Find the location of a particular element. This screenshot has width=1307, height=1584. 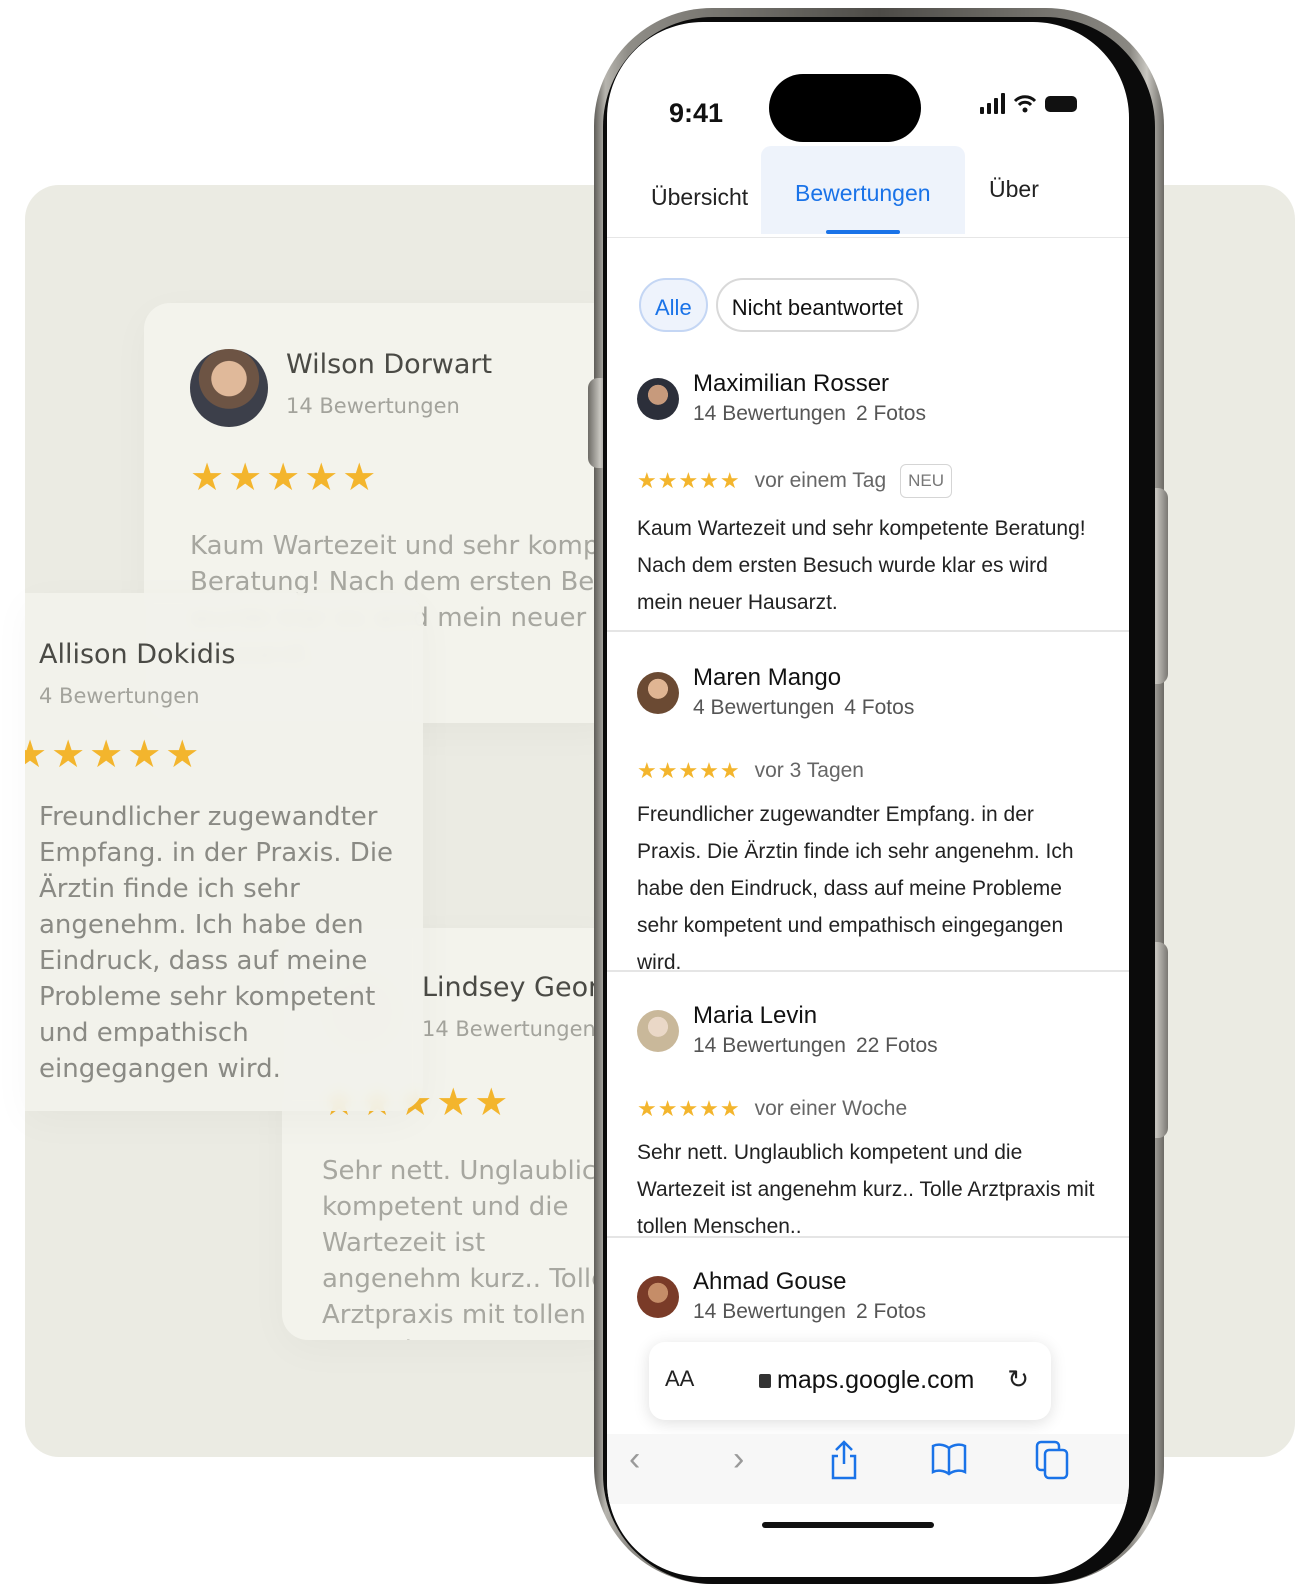

forward-icon: › is located at coordinates (738, 1459).